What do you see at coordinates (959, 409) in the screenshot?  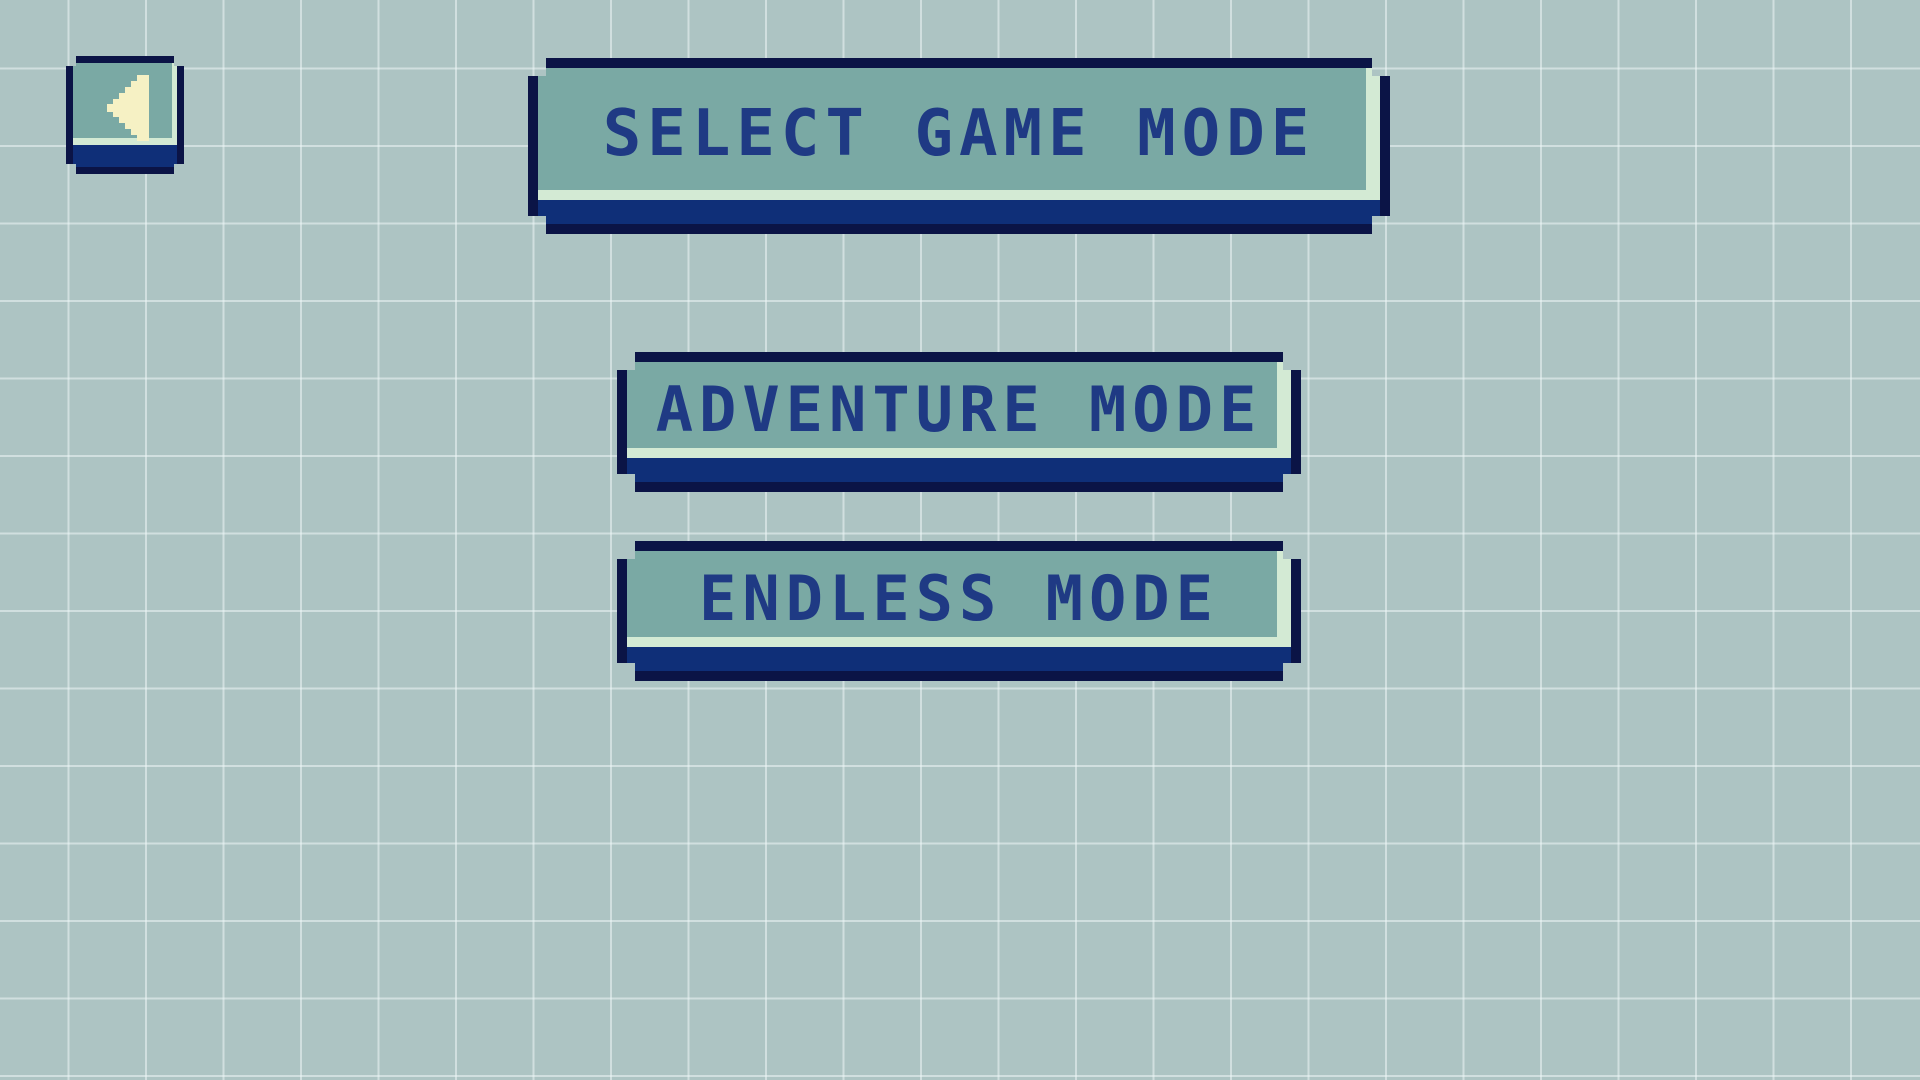 I see `adventure-mode-label: ADVENTURE MODE` at bounding box center [959, 409].